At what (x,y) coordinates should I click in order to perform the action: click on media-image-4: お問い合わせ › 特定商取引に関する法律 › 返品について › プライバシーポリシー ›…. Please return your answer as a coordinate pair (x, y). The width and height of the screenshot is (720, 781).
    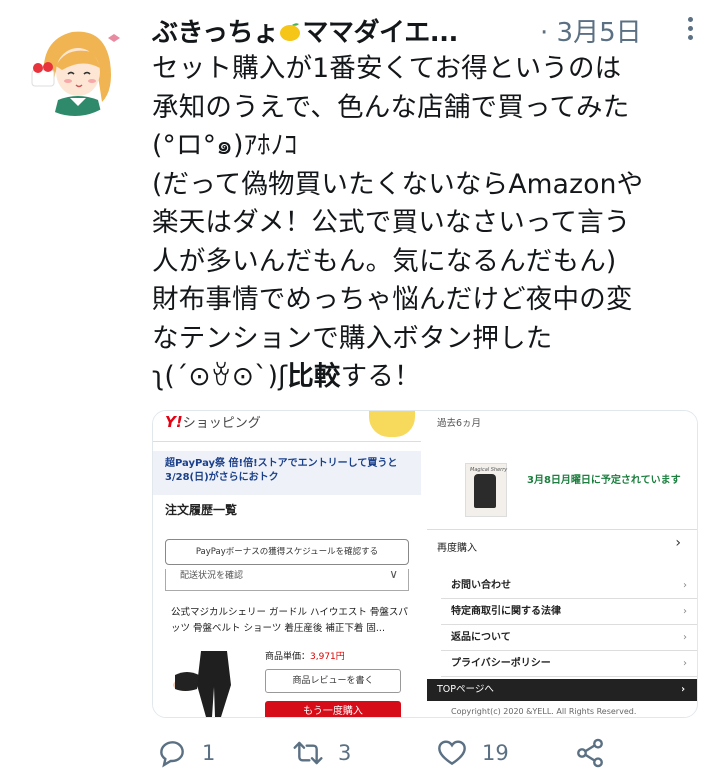
    Looking at the image, I should click on (562, 643).